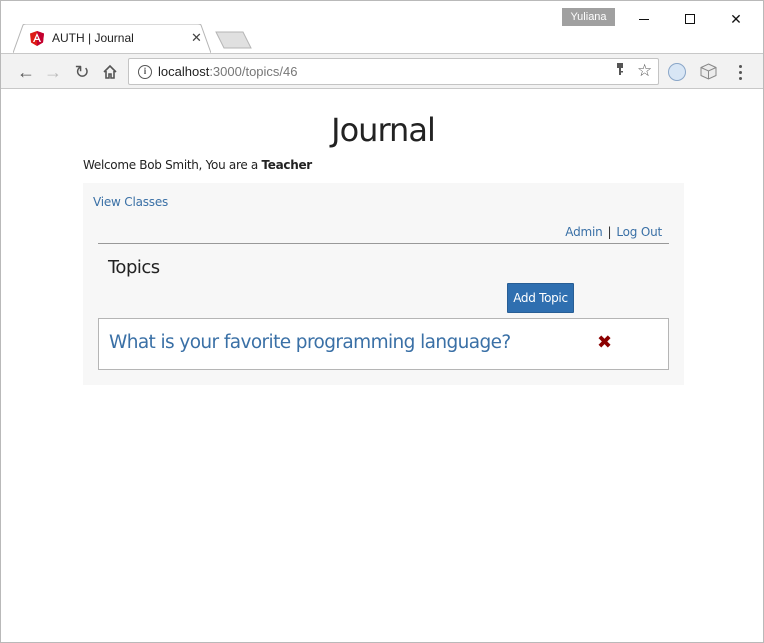  Describe the element at coordinates (253, 71) in the screenshot. I see `url-path: :3000/topics/46` at that location.